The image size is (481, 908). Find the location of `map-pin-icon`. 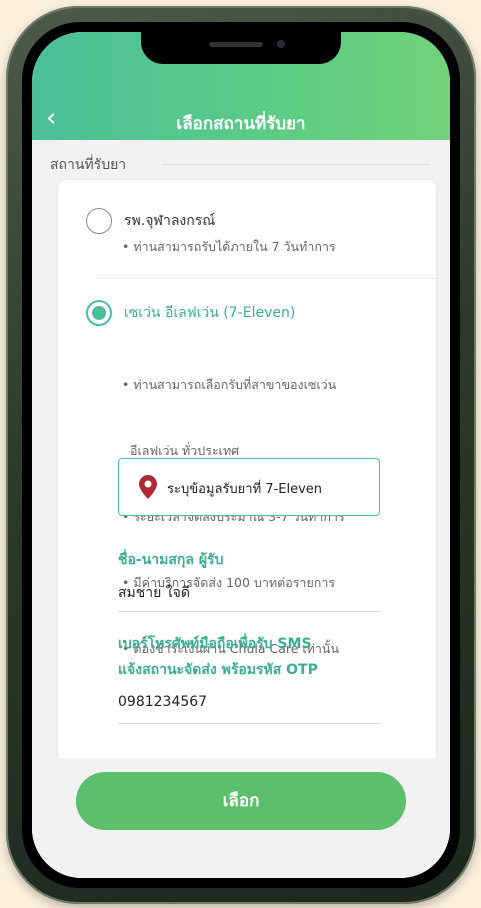

map-pin-icon is located at coordinates (148, 487).